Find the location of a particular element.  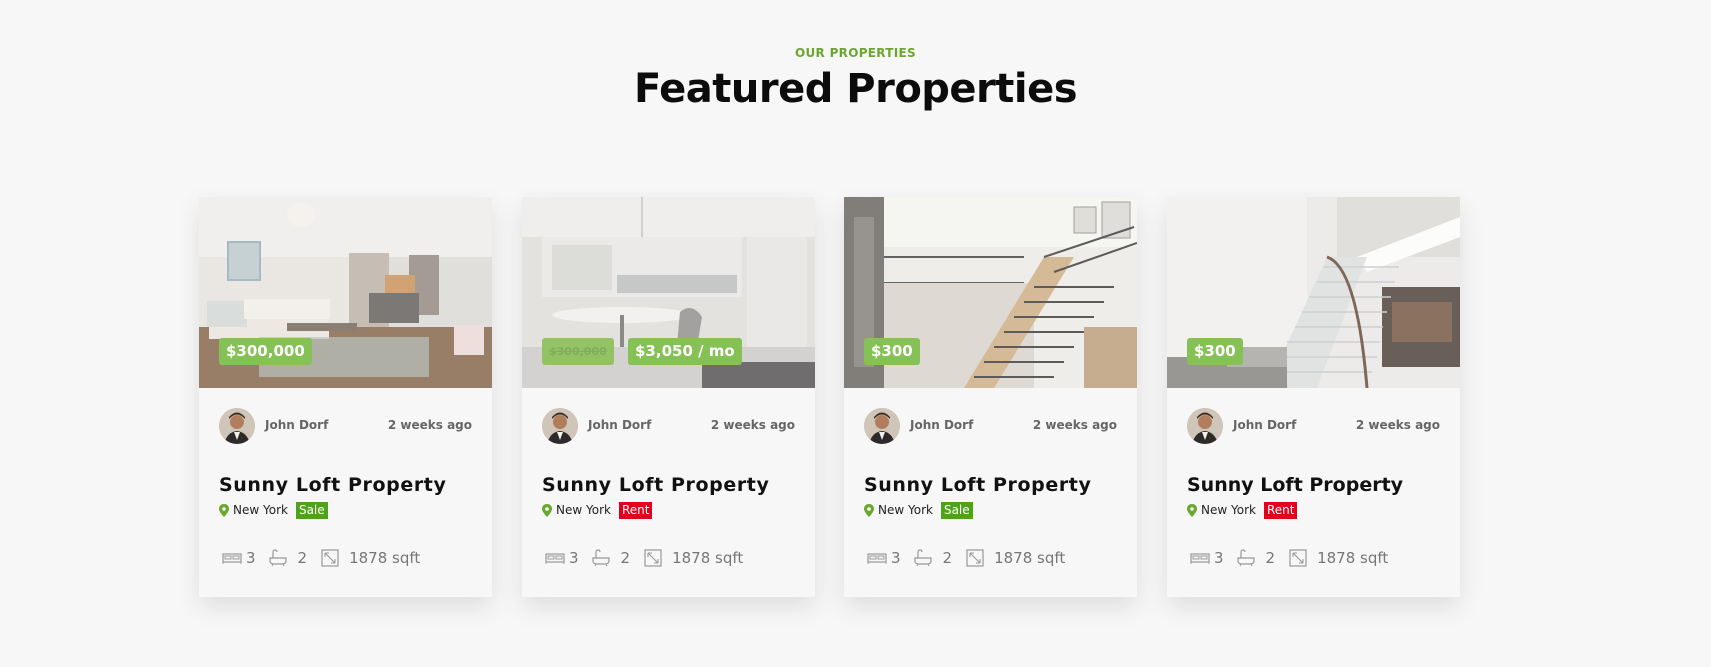

property-photo-grand-staircase: $300 is located at coordinates (1313, 292).